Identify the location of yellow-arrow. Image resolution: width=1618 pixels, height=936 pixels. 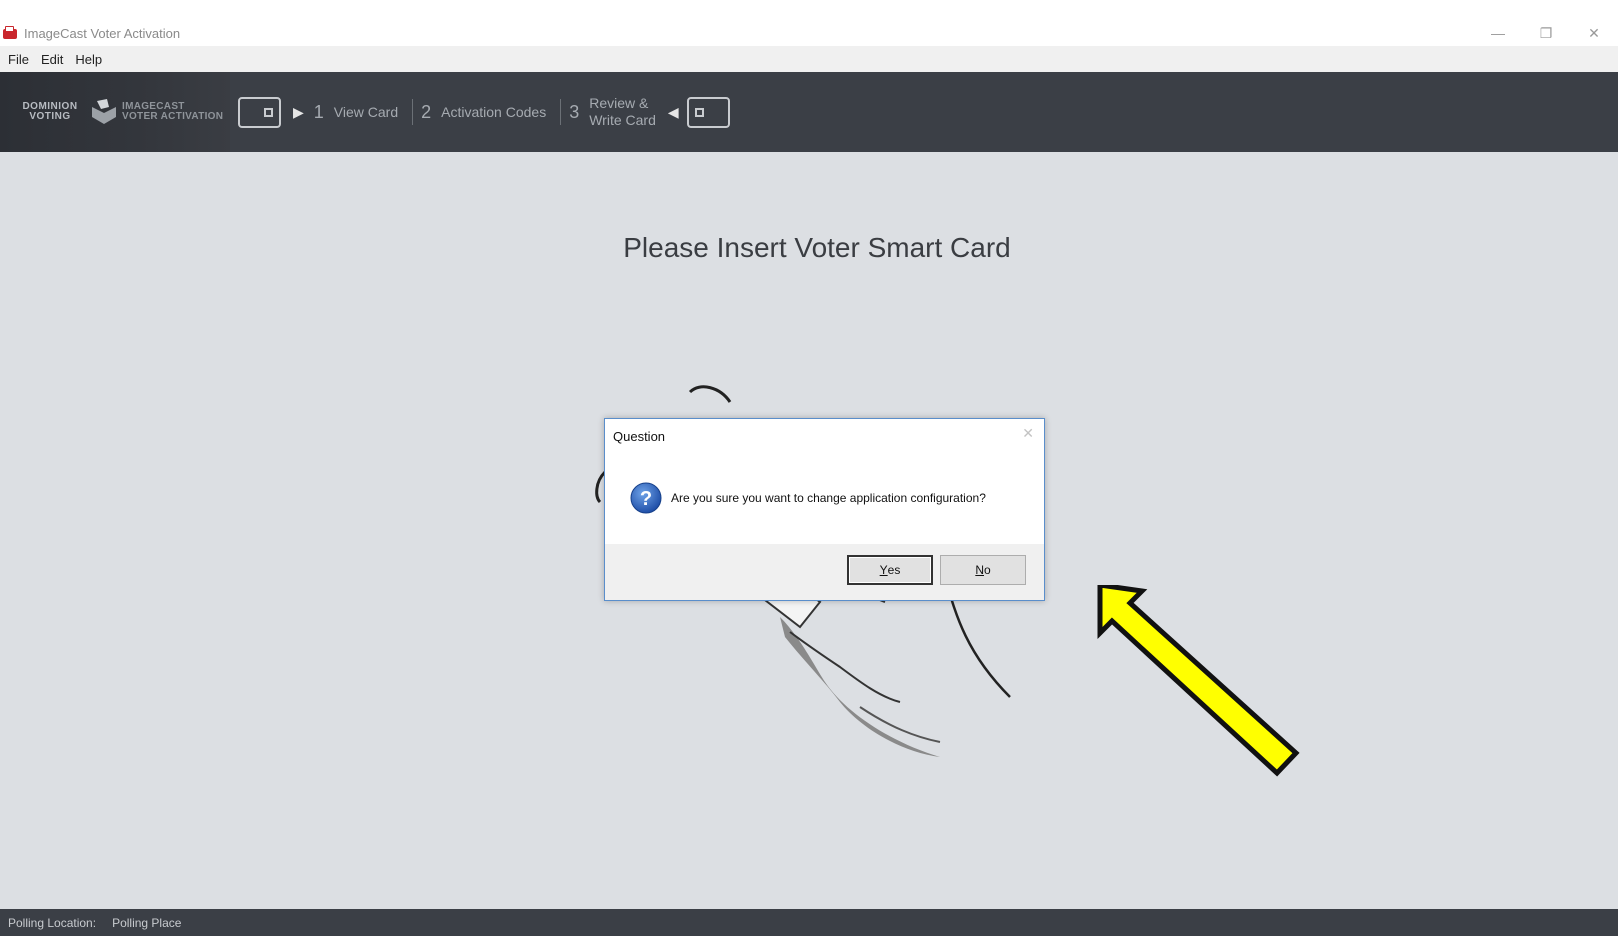
(1198, 681).